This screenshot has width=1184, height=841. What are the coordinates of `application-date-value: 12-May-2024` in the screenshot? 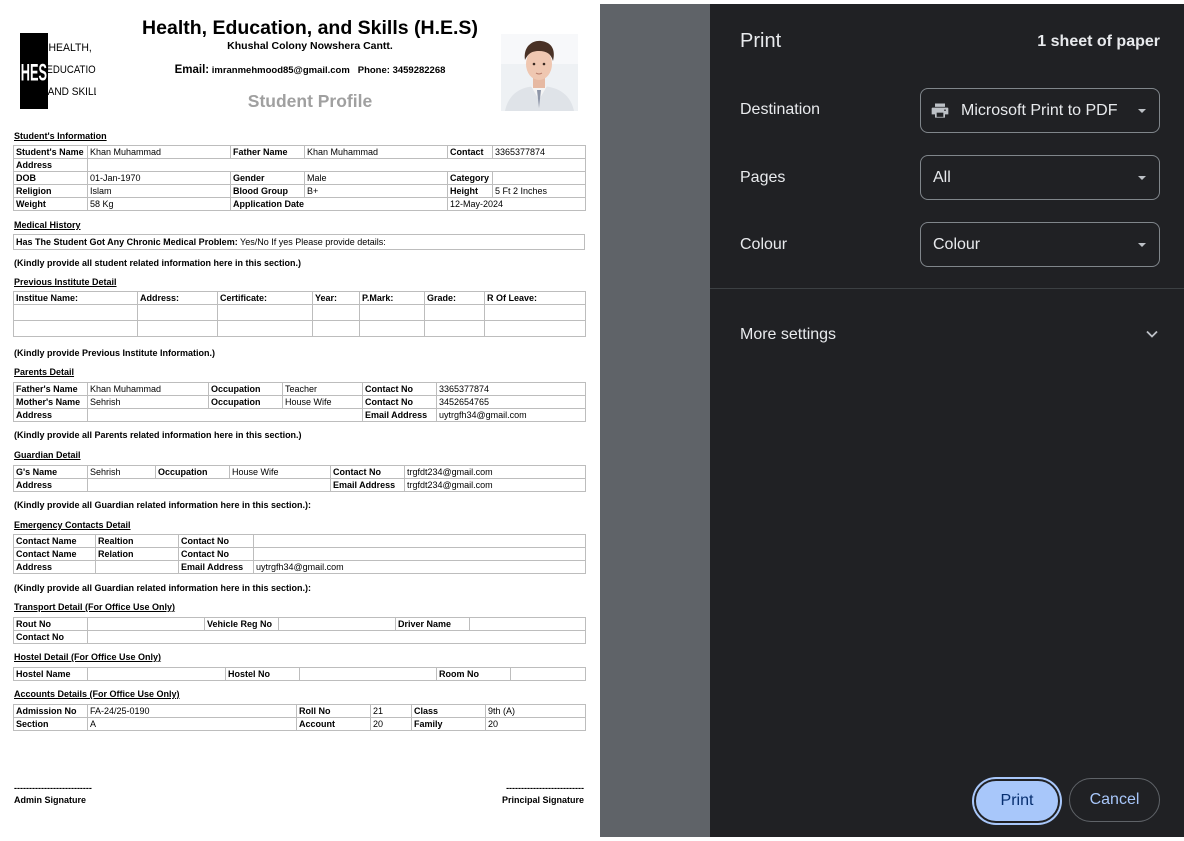 It's located at (516, 204).